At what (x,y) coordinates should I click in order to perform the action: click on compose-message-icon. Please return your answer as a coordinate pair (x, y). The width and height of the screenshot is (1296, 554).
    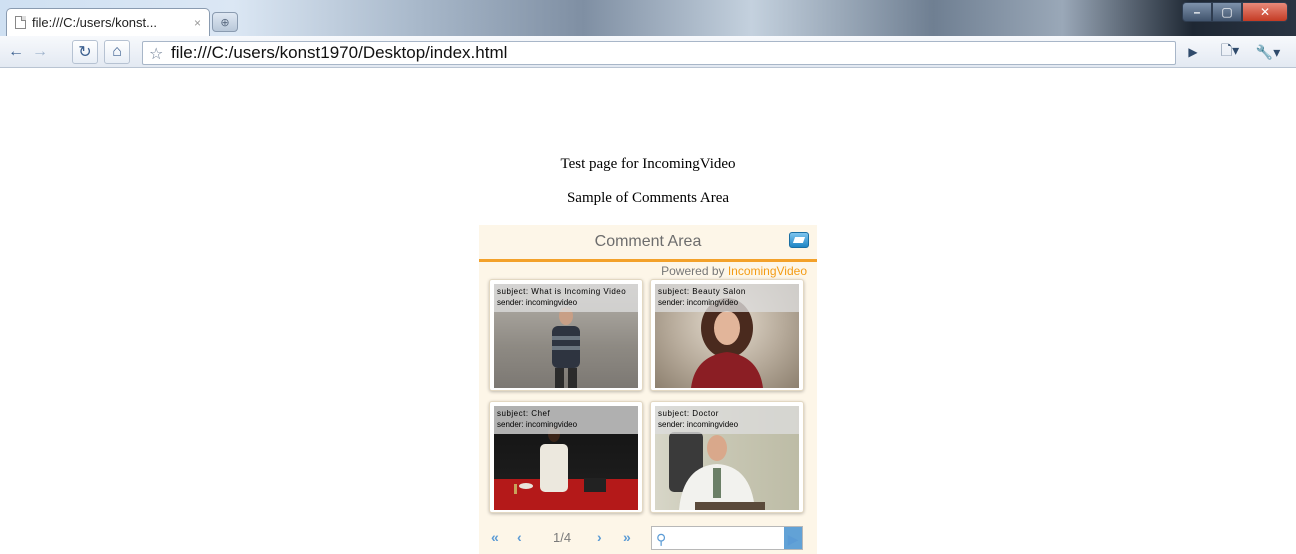
    Looking at the image, I should click on (799, 240).